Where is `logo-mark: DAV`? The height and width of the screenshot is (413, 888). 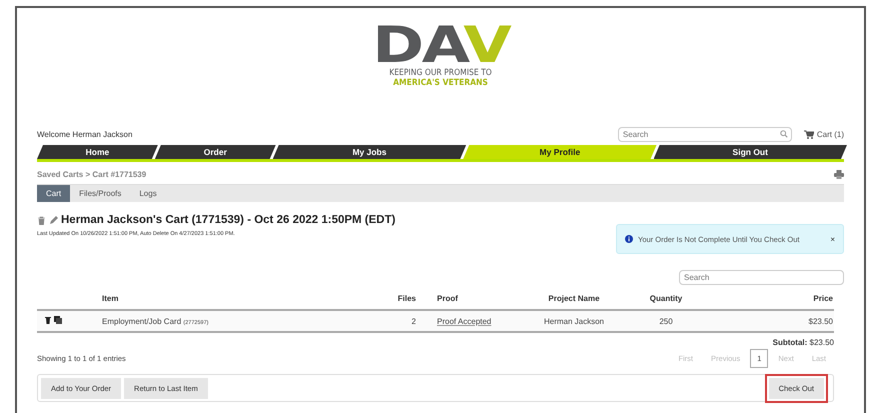
logo-mark: DAV is located at coordinates (440, 45).